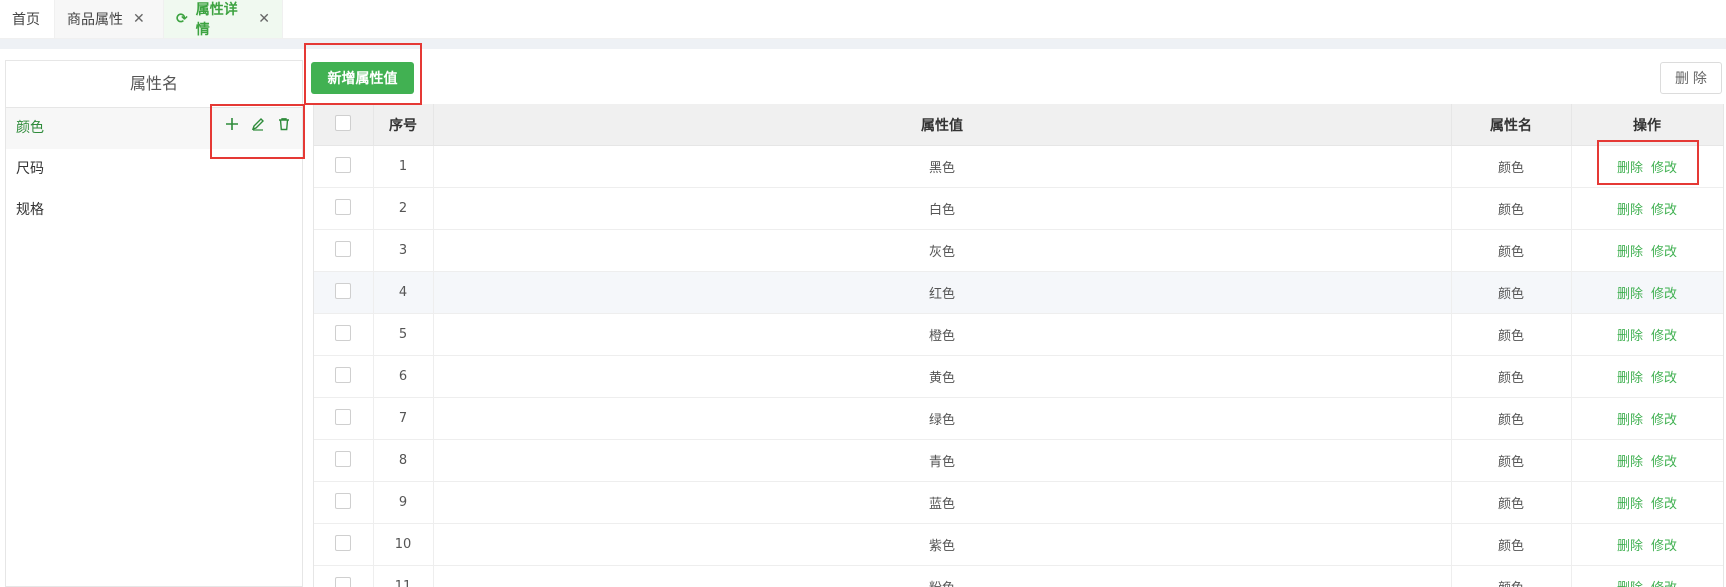  Describe the element at coordinates (1691, 78) in the screenshot. I see `delete-button: 删 除` at that location.